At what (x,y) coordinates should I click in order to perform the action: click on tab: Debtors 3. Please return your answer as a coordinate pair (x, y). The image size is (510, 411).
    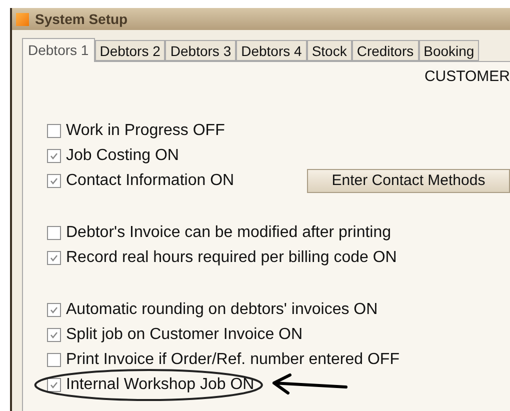
    Looking at the image, I should click on (200, 50).